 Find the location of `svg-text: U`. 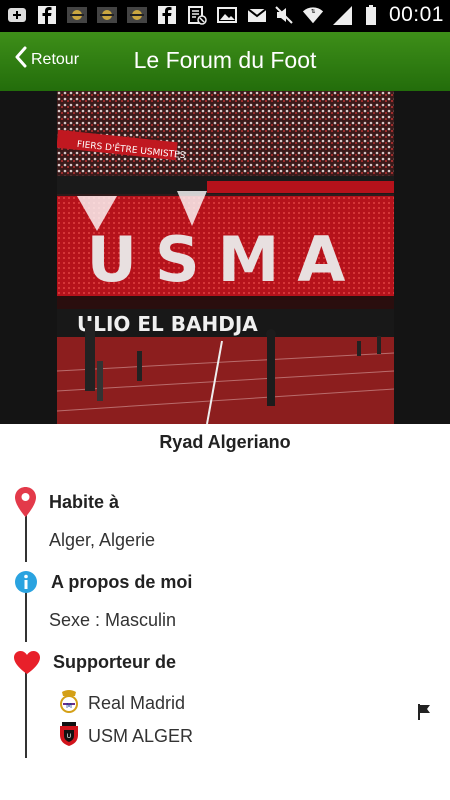

svg-text: U is located at coordinates (69, 736).